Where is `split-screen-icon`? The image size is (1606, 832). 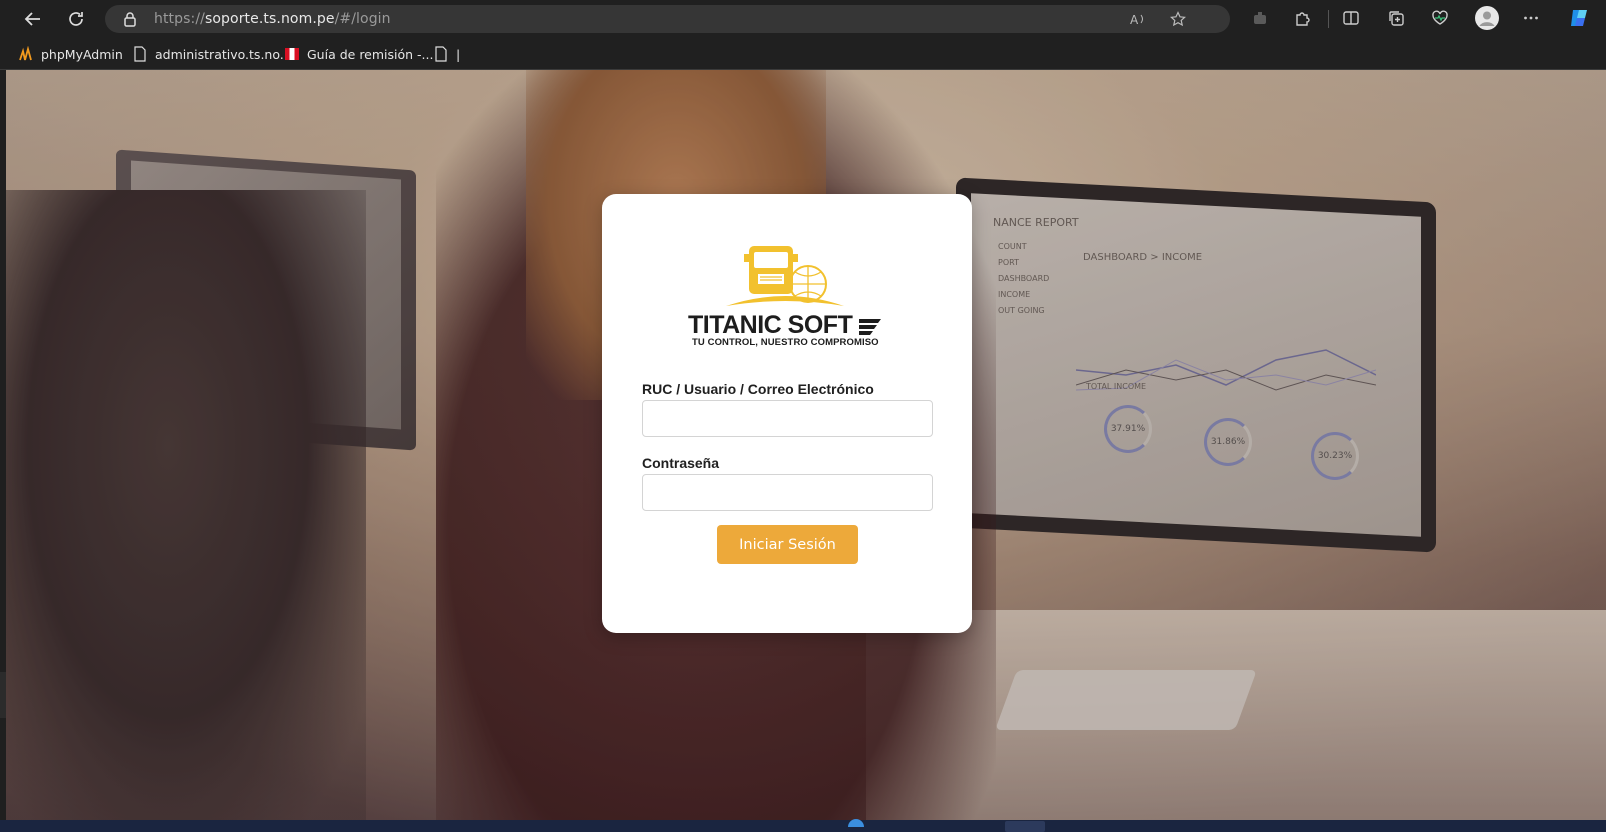
split-screen-icon is located at coordinates (1351, 18).